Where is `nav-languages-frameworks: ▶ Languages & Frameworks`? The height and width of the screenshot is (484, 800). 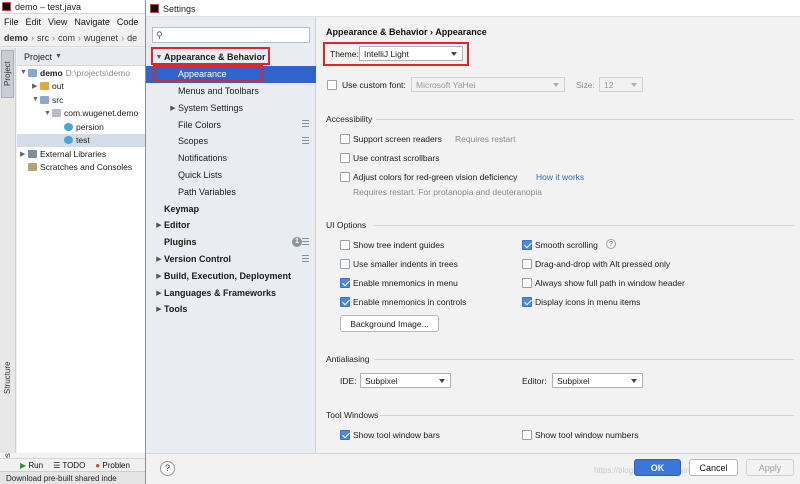 nav-languages-frameworks: ▶ Languages & Frameworks is located at coordinates (231, 292).